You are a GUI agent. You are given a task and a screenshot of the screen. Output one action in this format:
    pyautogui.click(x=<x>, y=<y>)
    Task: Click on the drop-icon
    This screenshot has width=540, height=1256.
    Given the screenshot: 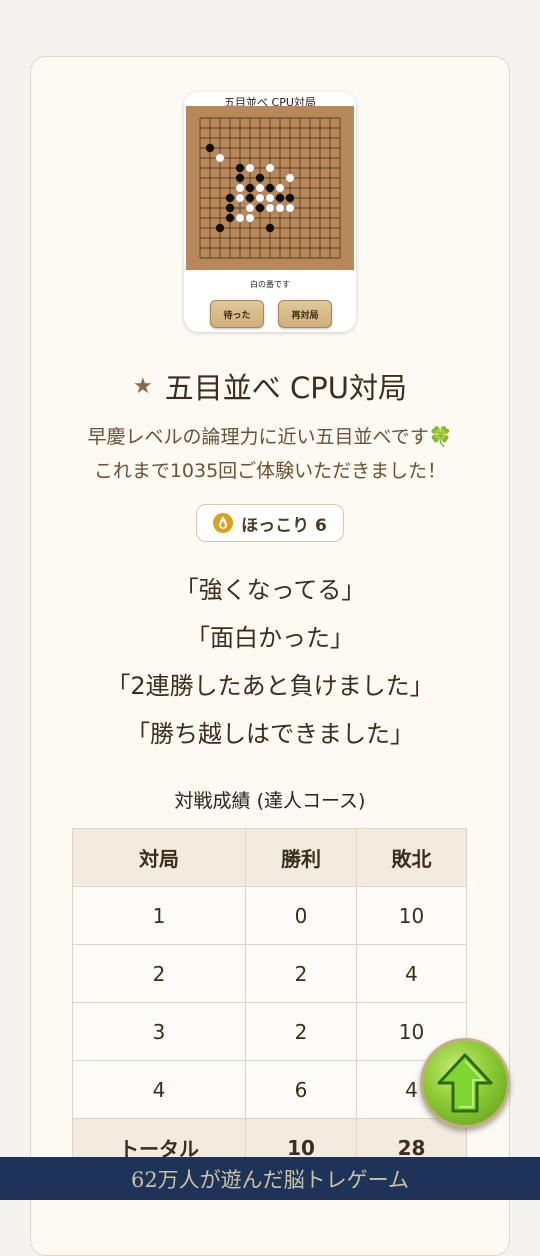 What is the action you would take?
    pyautogui.click(x=223, y=523)
    